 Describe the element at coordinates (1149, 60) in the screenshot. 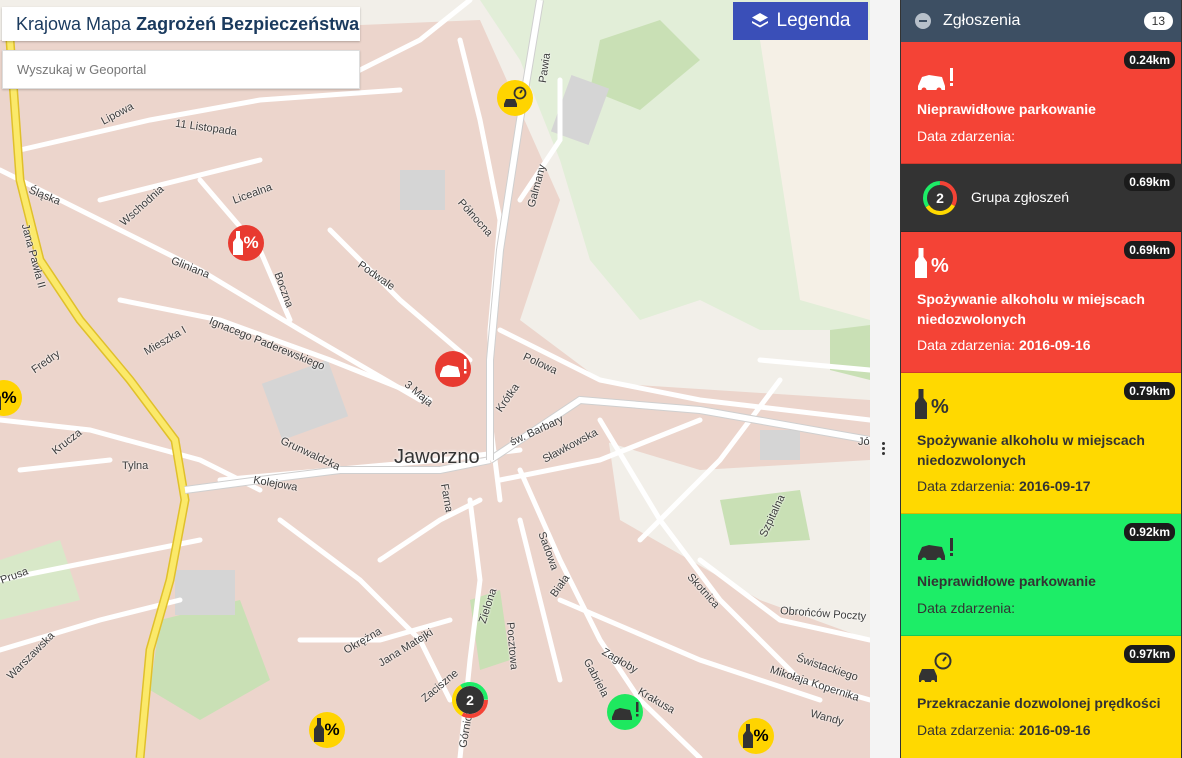

I see `distance-badge: 0.24km` at that location.